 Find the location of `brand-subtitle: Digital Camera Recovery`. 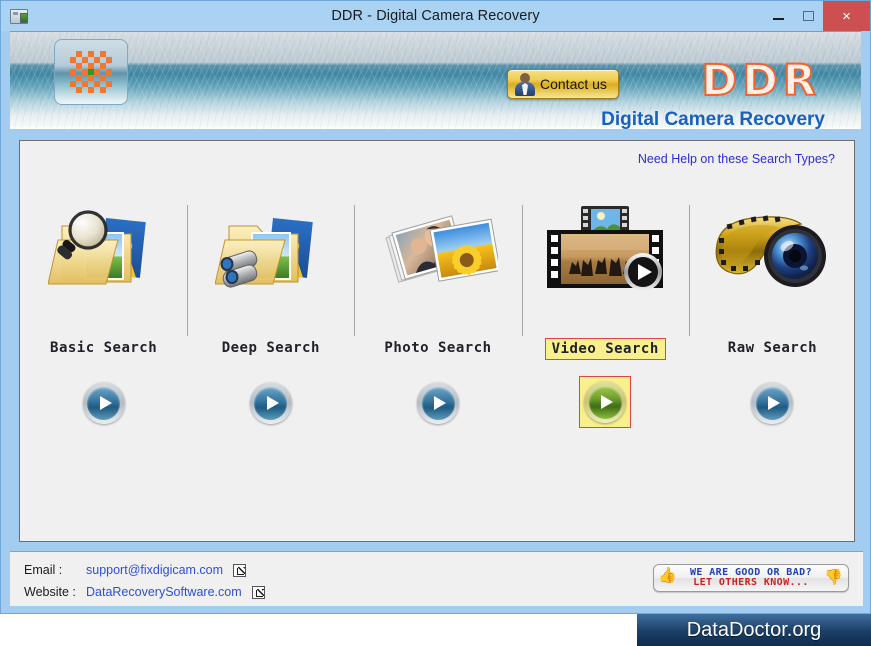

brand-subtitle: Digital Camera Recovery is located at coordinates (713, 119).